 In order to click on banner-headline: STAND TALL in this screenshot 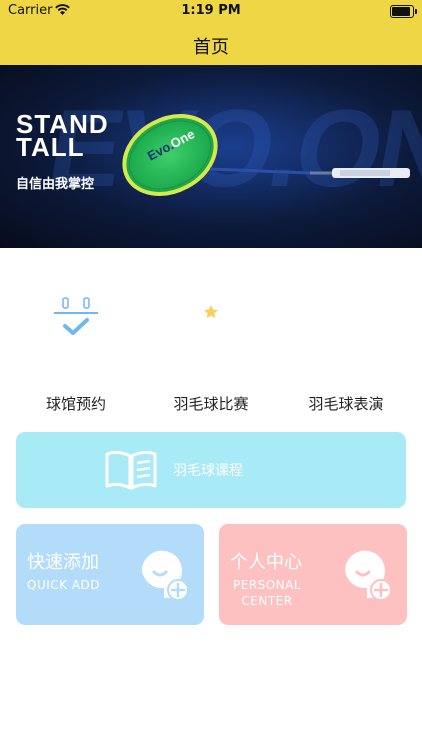, I will do `click(62, 136)`.